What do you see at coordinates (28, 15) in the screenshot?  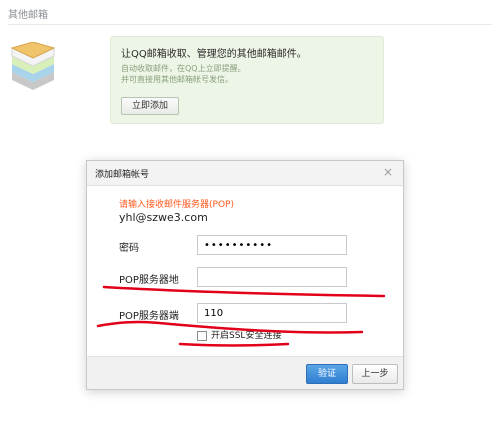 I see `header-title: 其他邮箱` at bounding box center [28, 15].